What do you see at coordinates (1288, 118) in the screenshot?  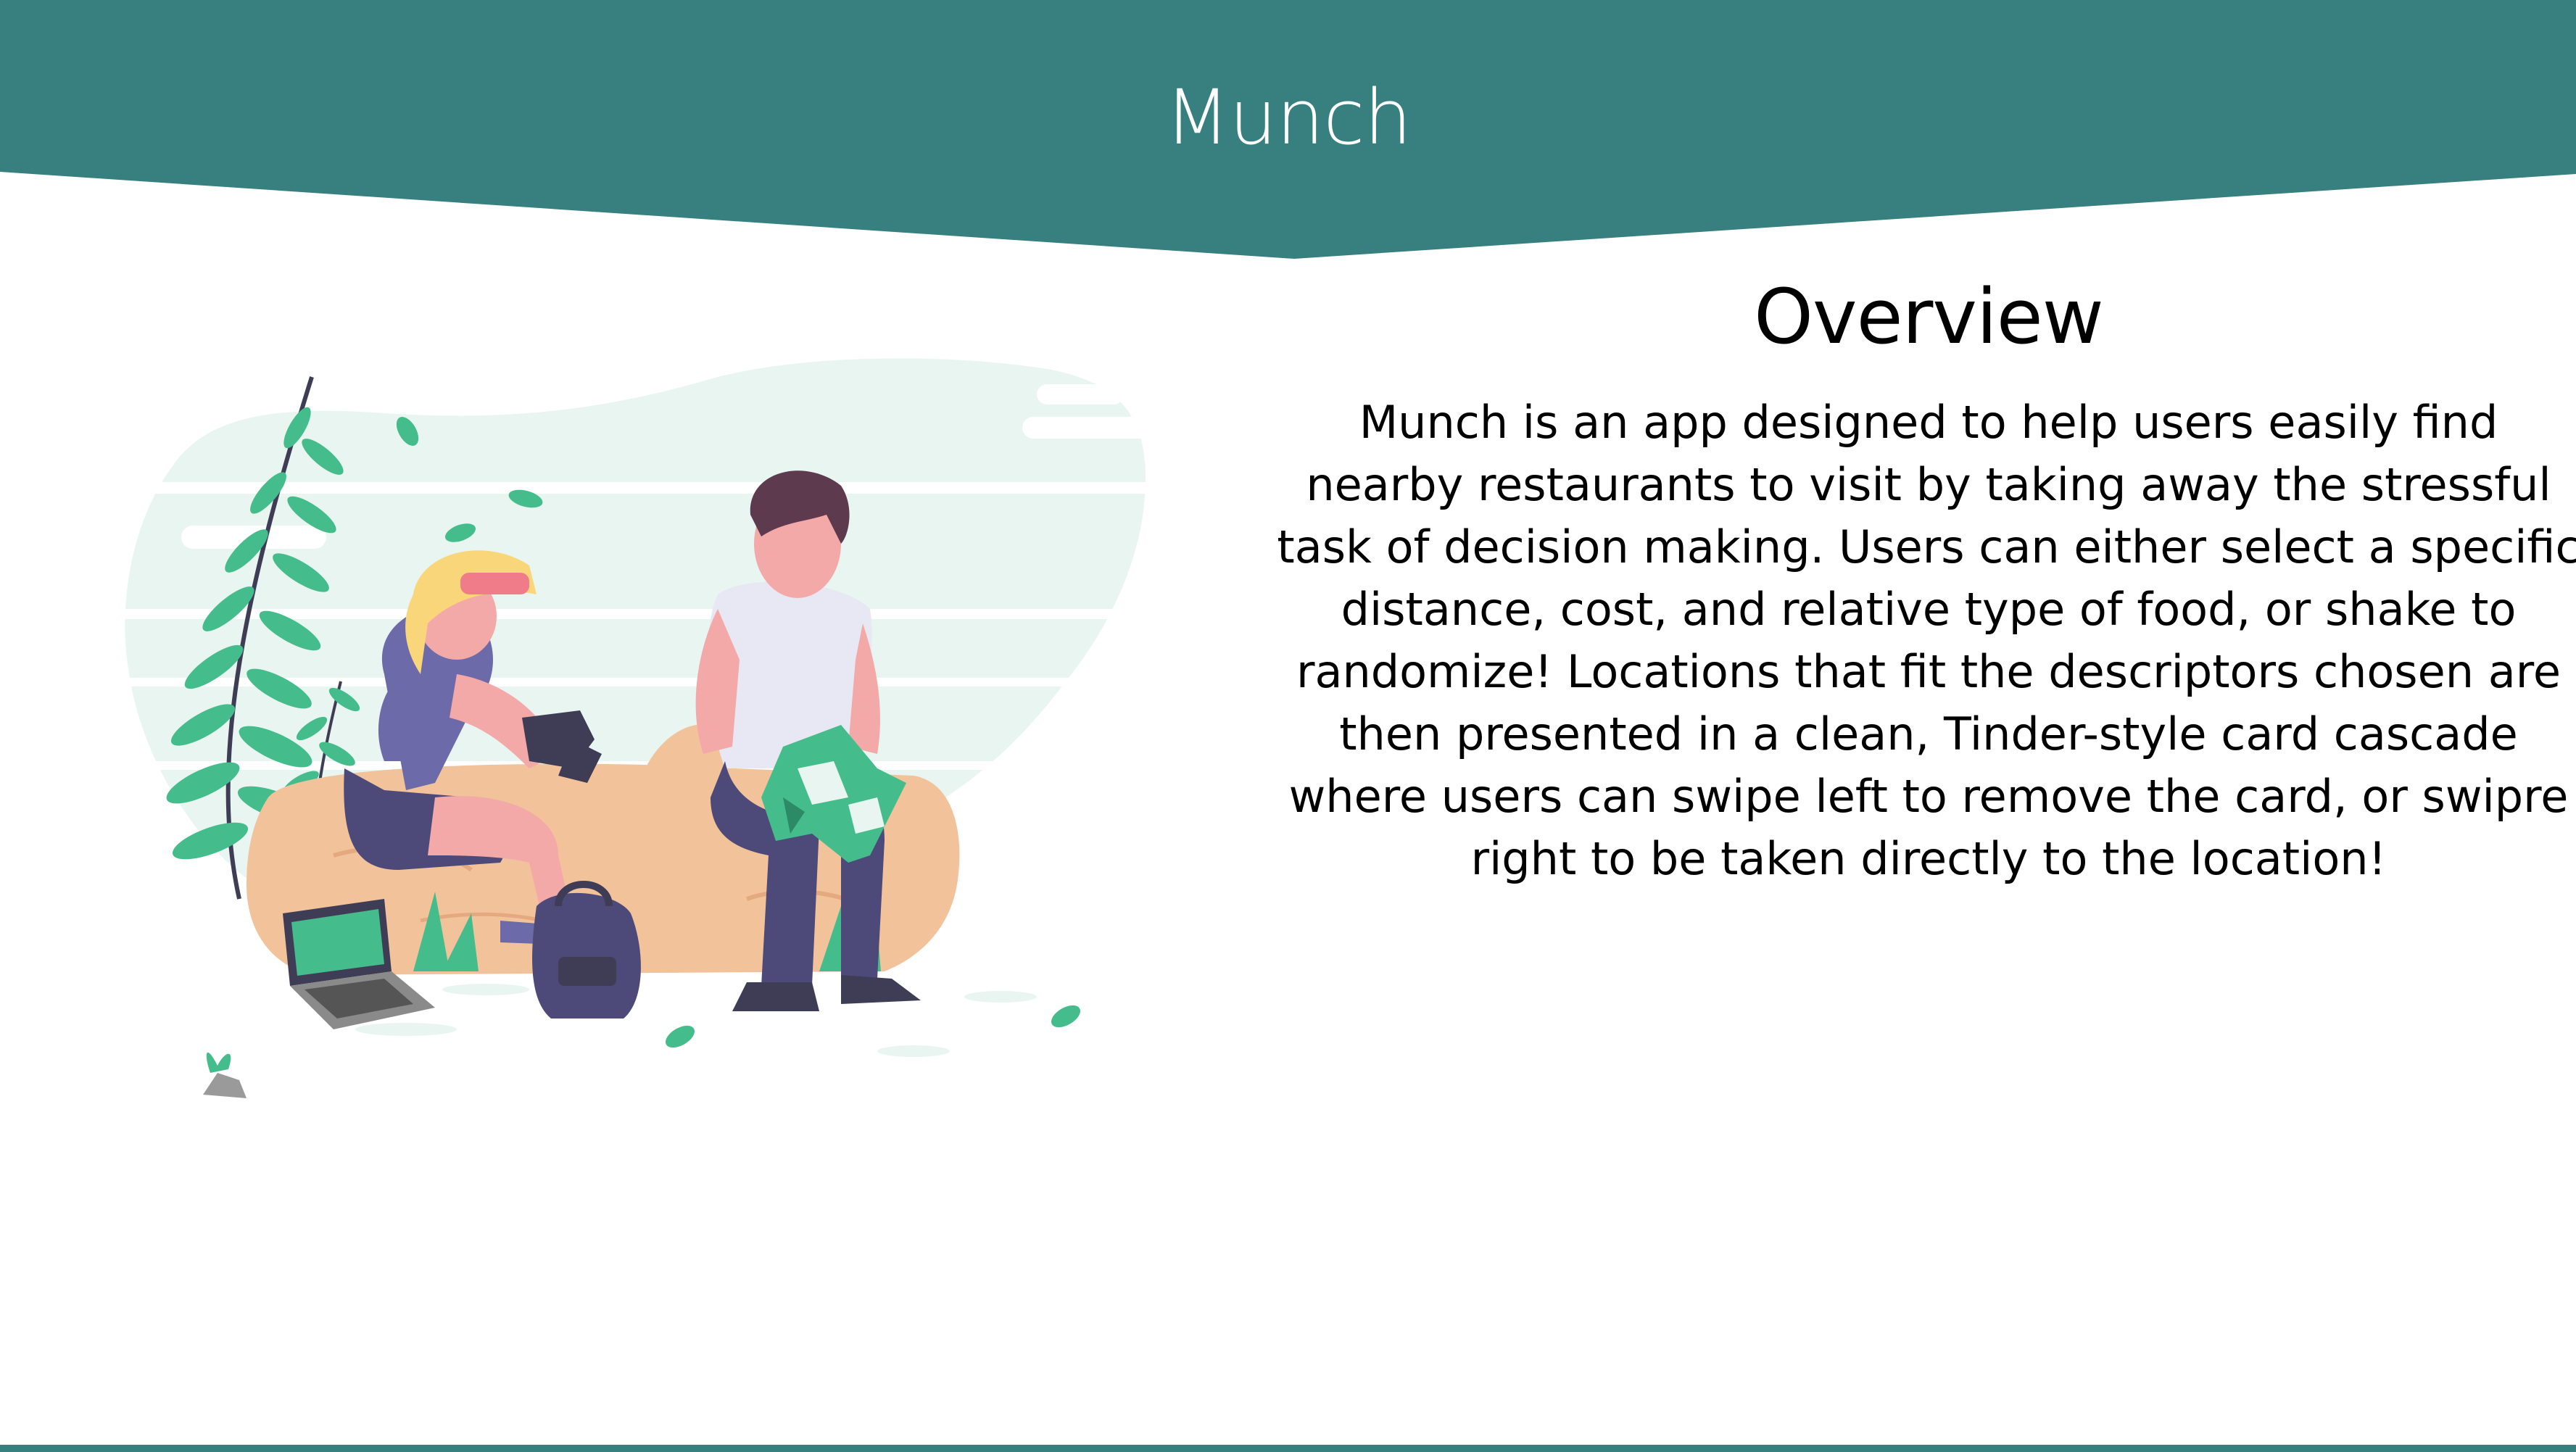 I see `app-title: Munch` at bounding box center [1288, 118].